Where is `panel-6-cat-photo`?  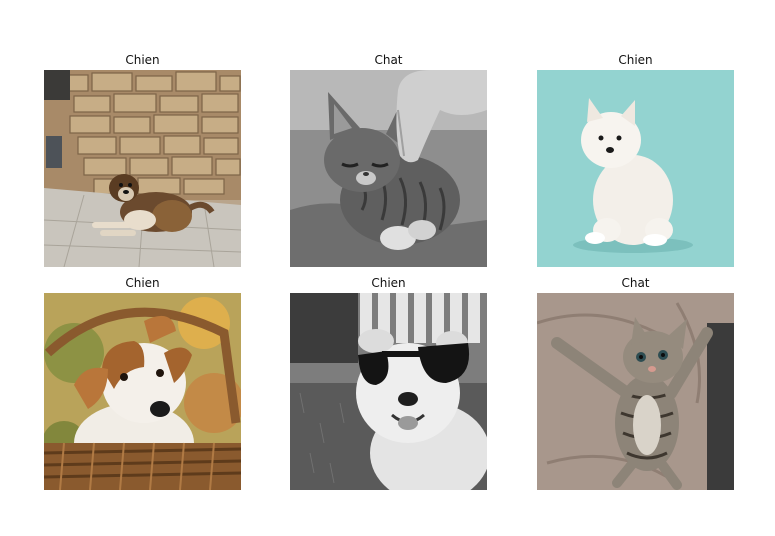
panel-6-cat-photo is located at coordinates (635, 391).